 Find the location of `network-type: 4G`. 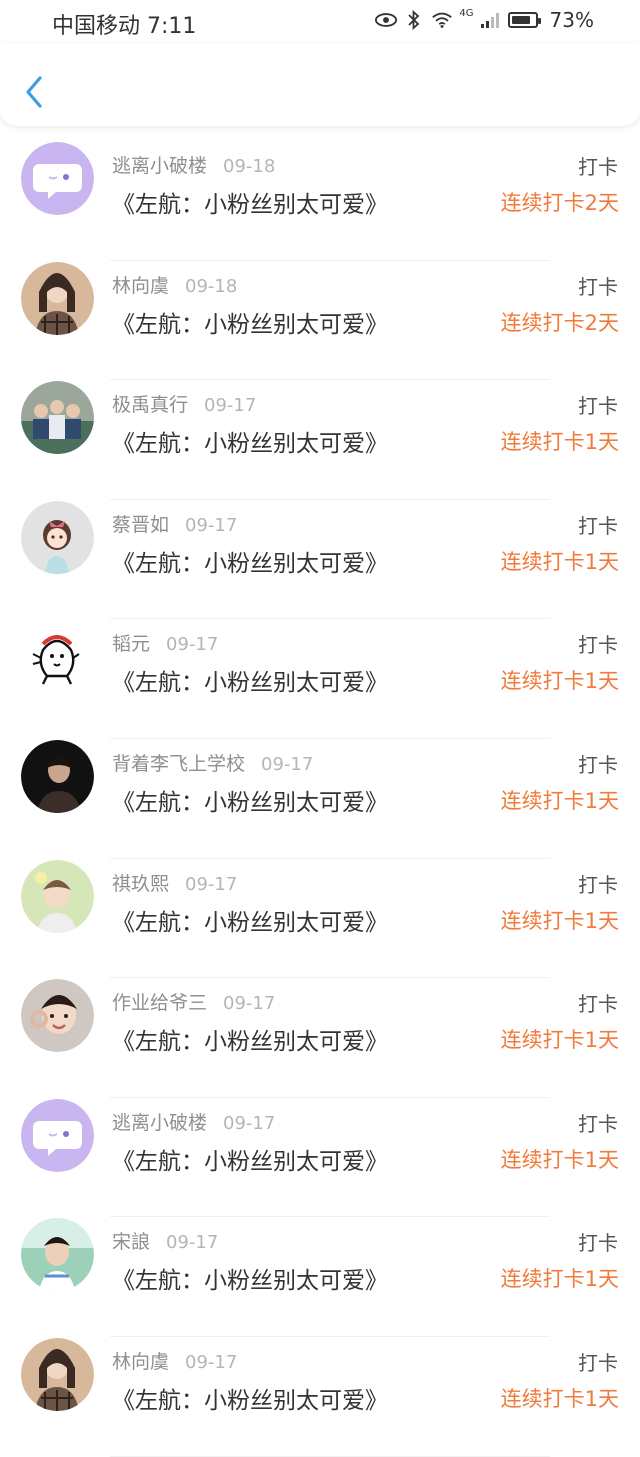

network-type: 4G is located at coordinates (466, 13).